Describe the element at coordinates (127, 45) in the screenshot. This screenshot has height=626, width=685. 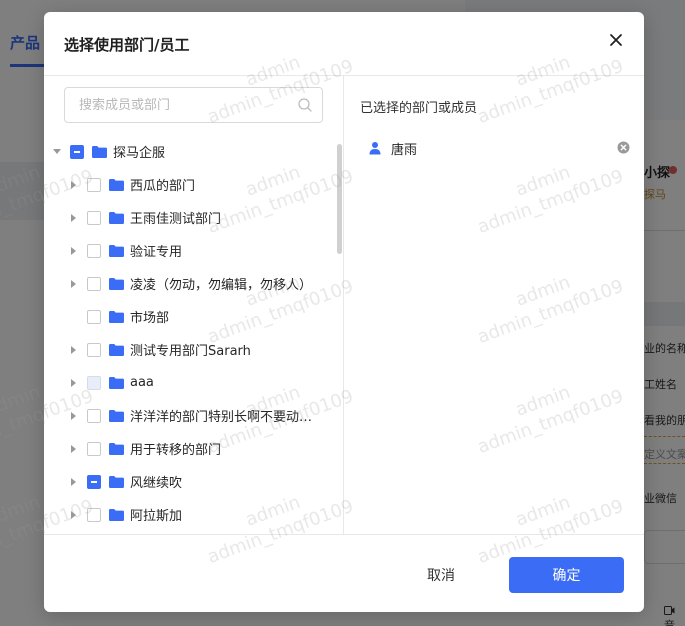
I see `dialog-title: 选择使用部门/员工` at that location.